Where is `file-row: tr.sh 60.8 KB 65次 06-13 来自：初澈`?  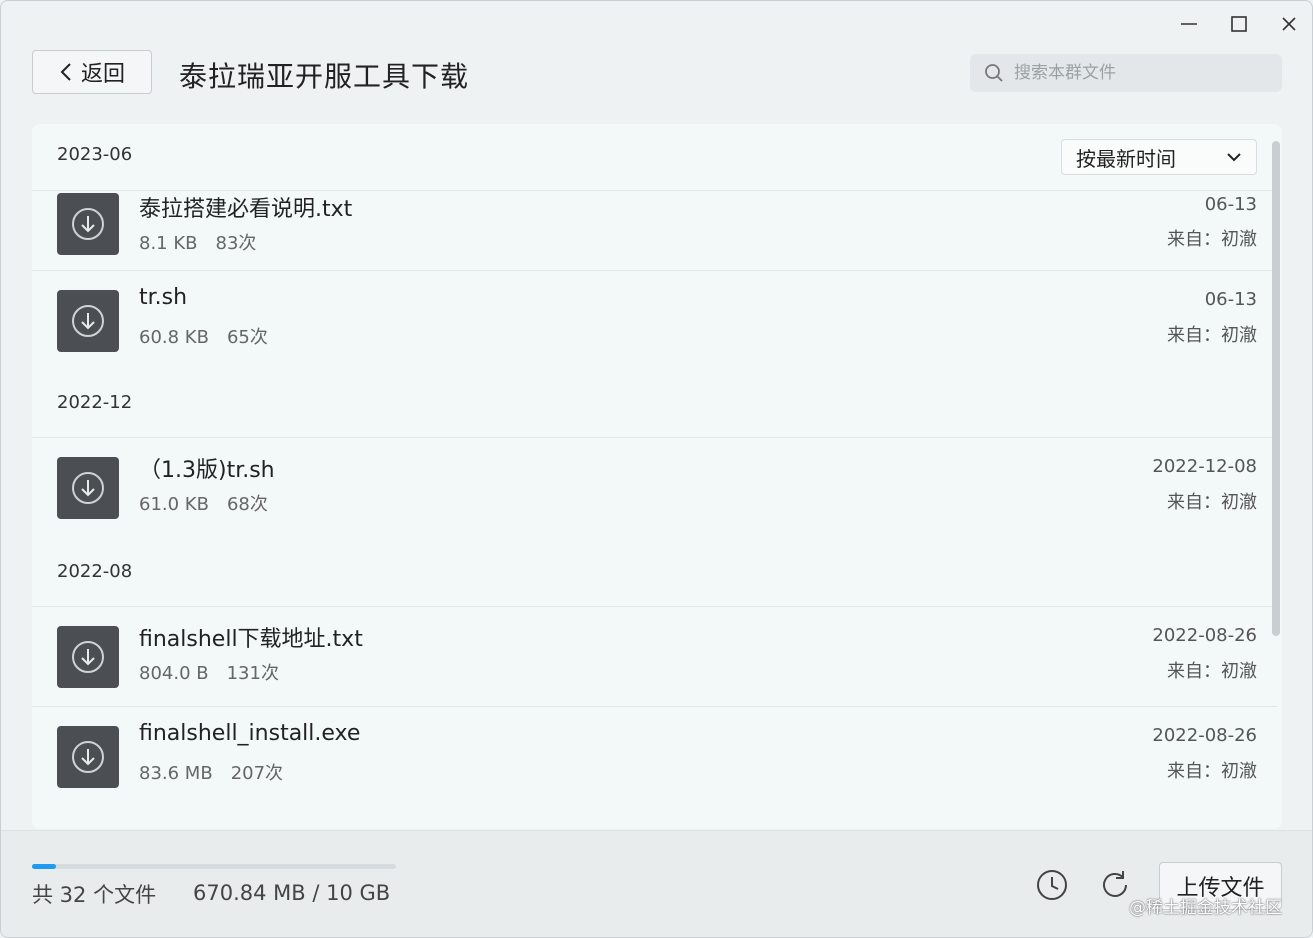
file-row: tr.sh 60.8 KB 65次 06-13 来自：初澈 is located at coordinates (654, 319).